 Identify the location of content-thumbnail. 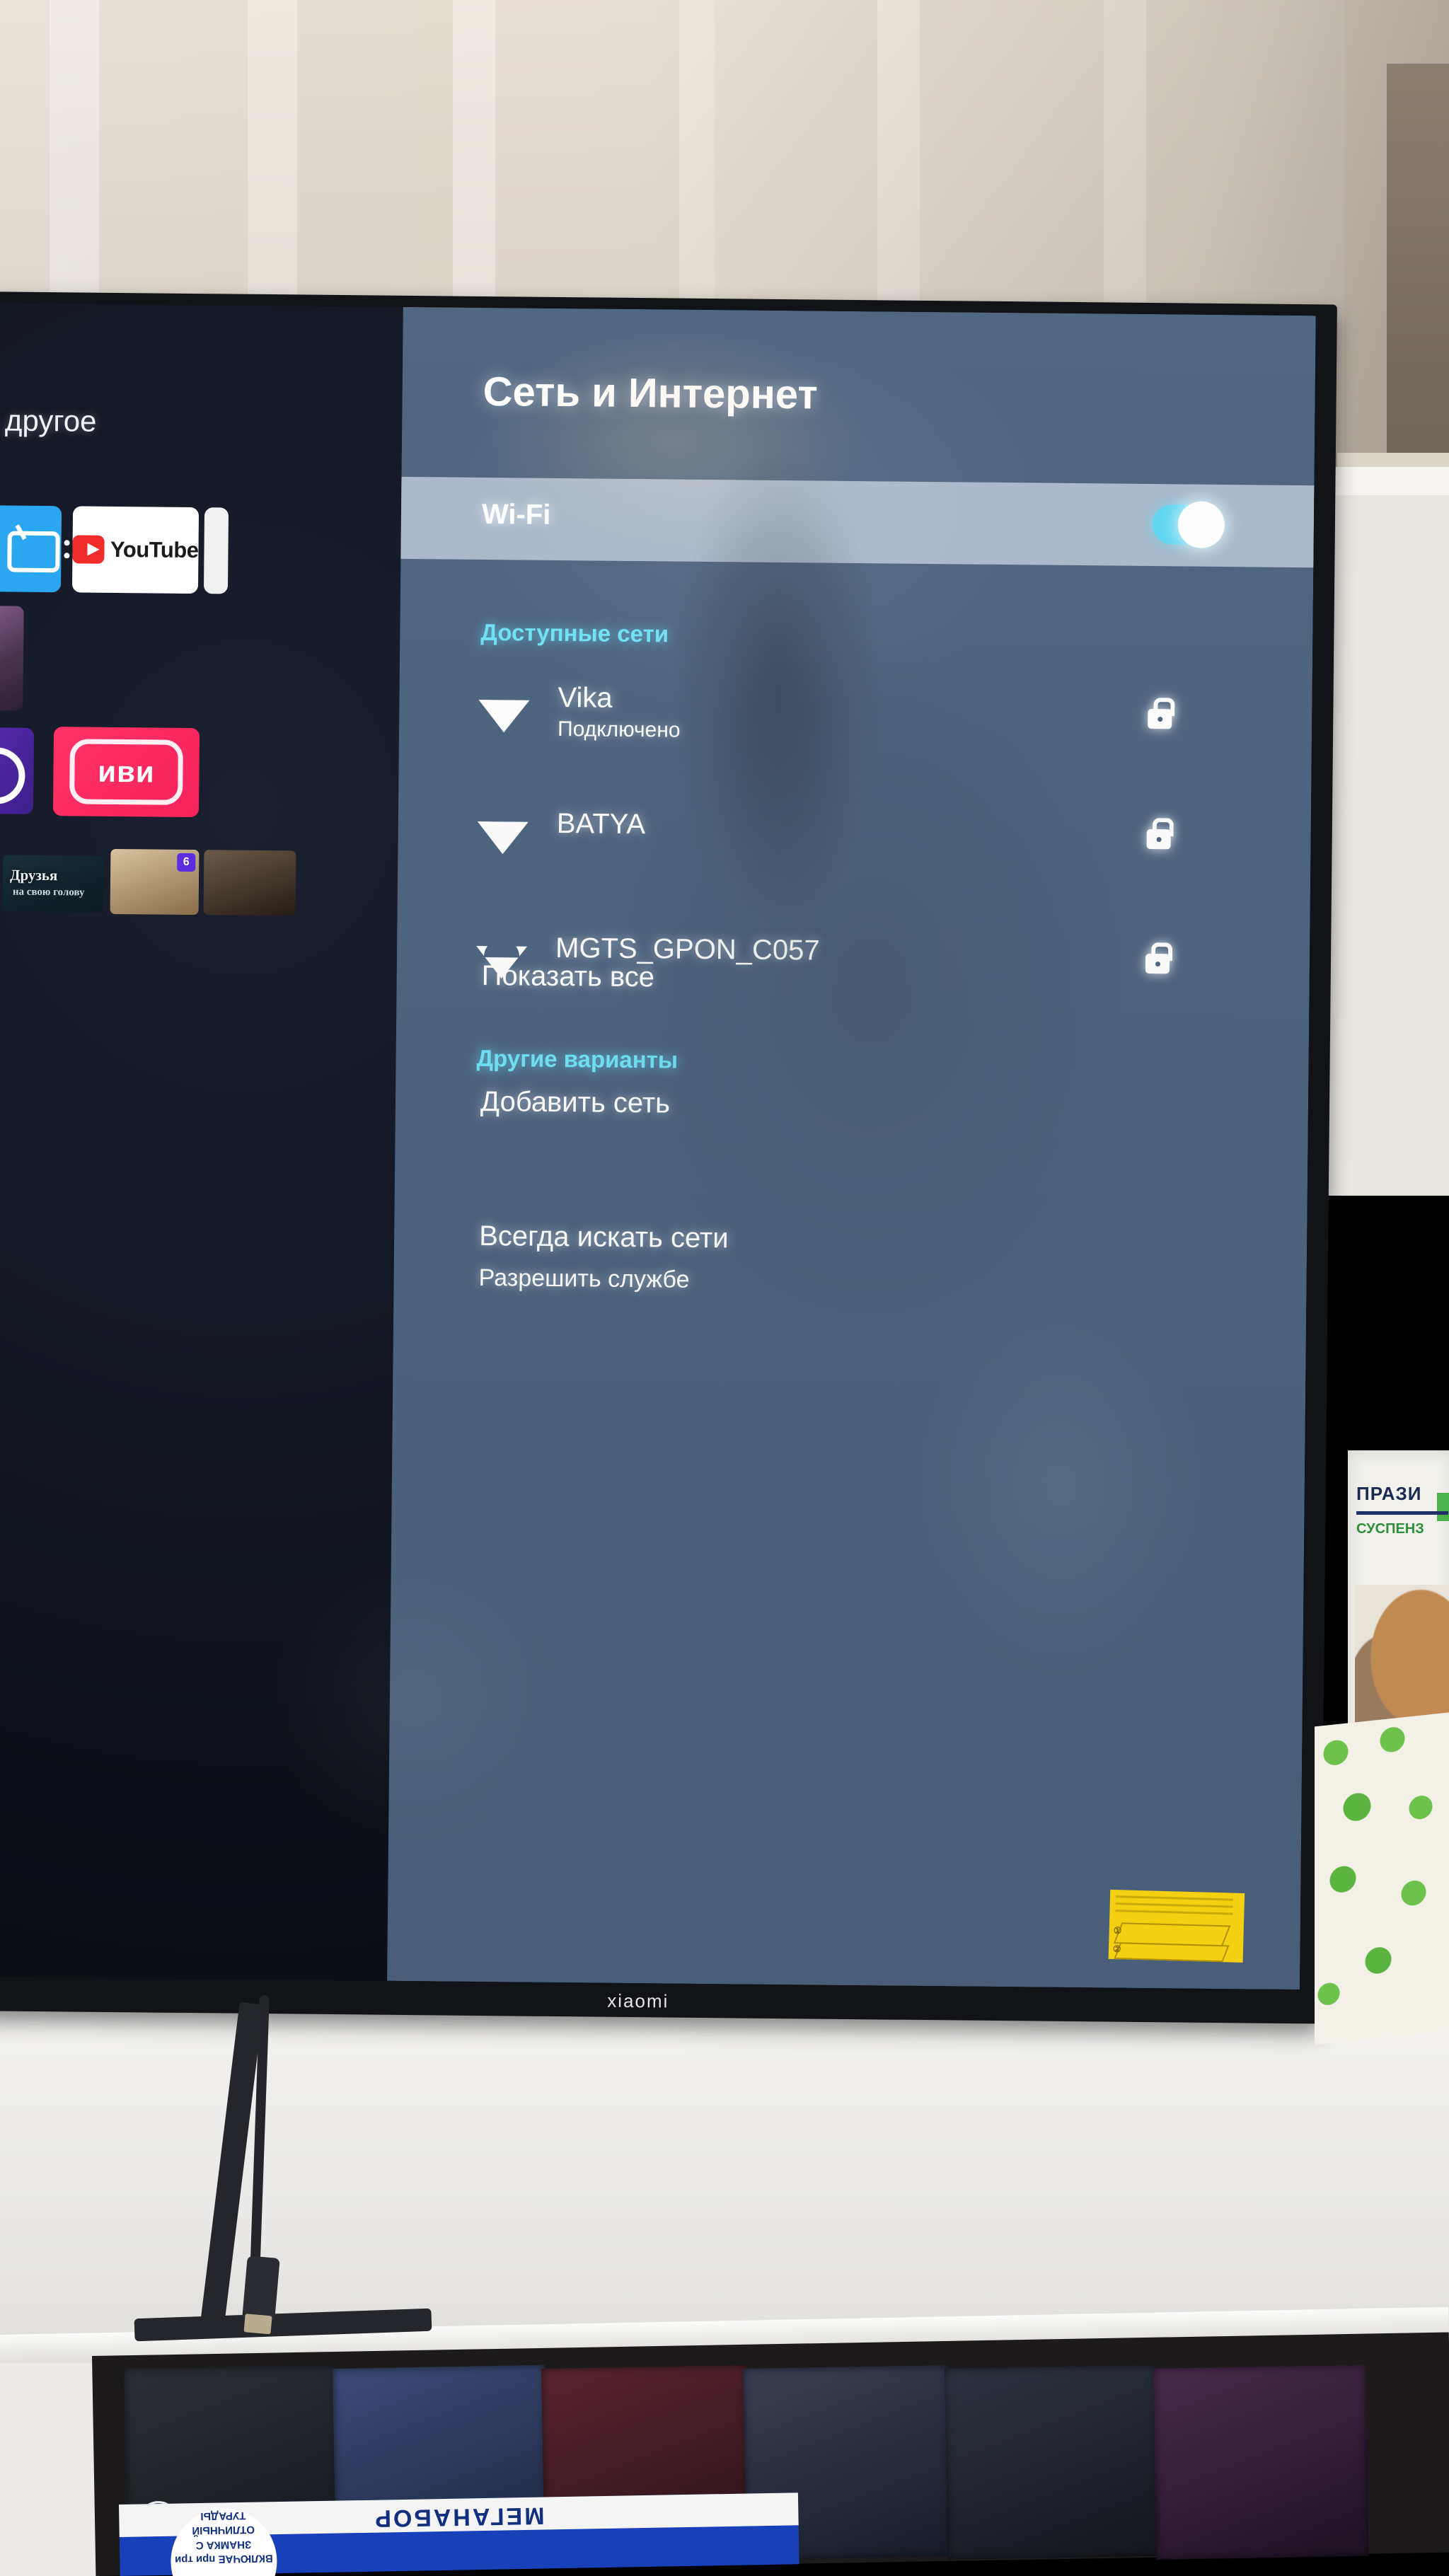
(249, 883).